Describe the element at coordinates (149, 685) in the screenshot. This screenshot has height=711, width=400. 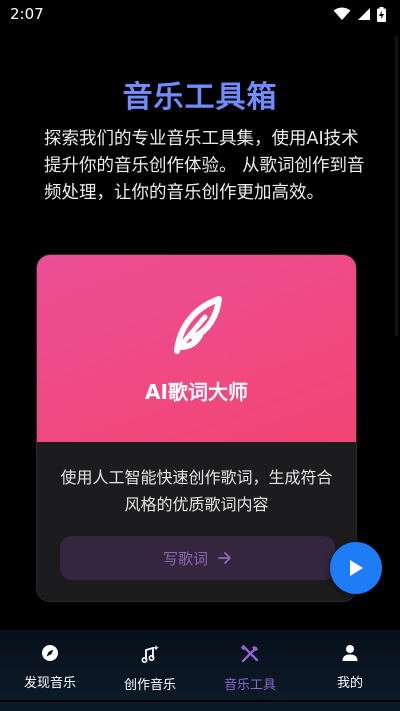
I see `nav-label-create-music: 创作音乐` at that location.